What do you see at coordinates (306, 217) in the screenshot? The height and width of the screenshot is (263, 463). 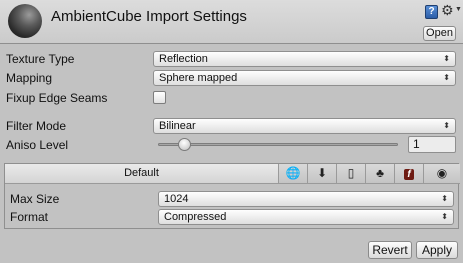 I see `format-dropdown: Compressed ⬍` at bounding box center [306, 217].